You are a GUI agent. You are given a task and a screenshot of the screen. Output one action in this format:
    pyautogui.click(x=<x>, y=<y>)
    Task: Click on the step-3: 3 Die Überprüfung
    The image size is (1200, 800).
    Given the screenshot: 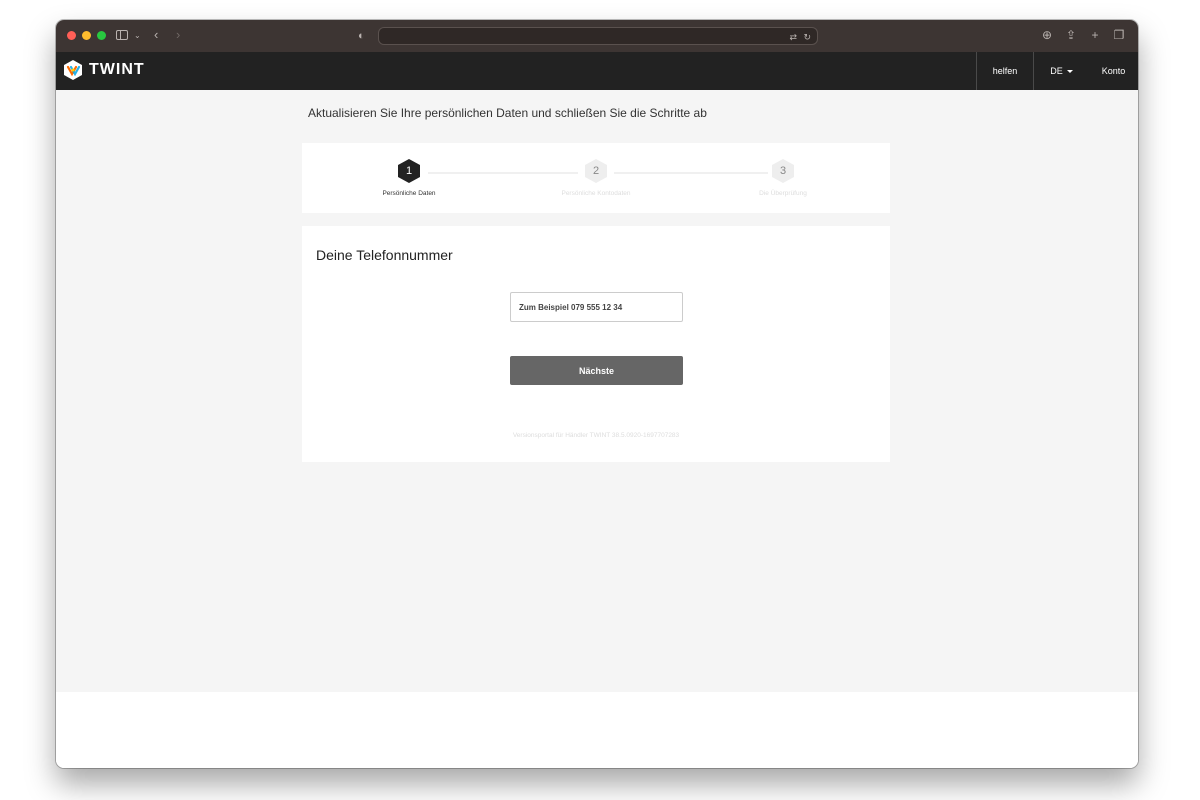 What is the action you would take?
    pyautogui.click(x=783, y=178)
    